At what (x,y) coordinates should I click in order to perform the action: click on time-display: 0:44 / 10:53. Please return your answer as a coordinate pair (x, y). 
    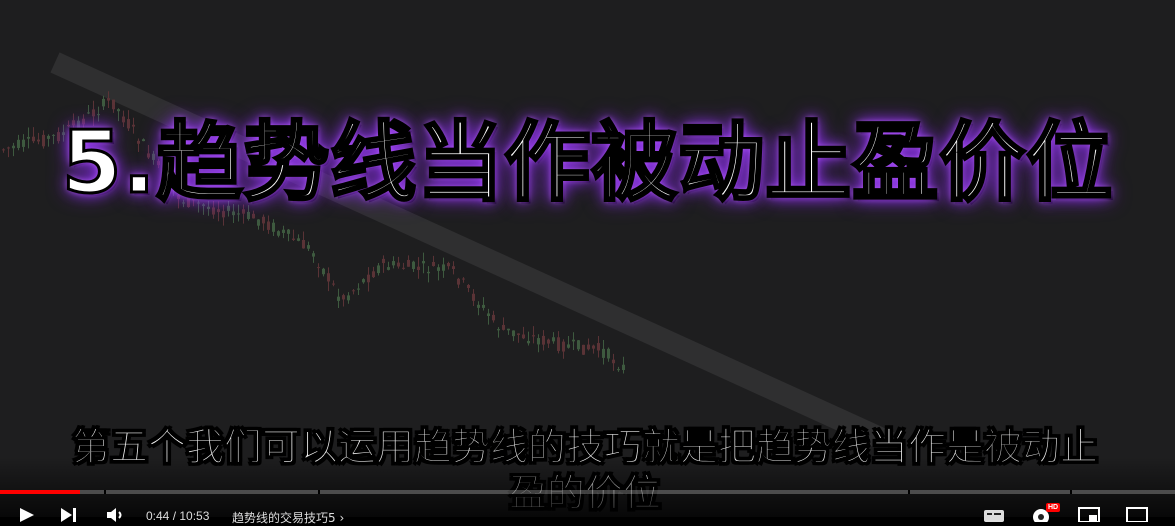
    Looking at the image, I should click on (178, 516).